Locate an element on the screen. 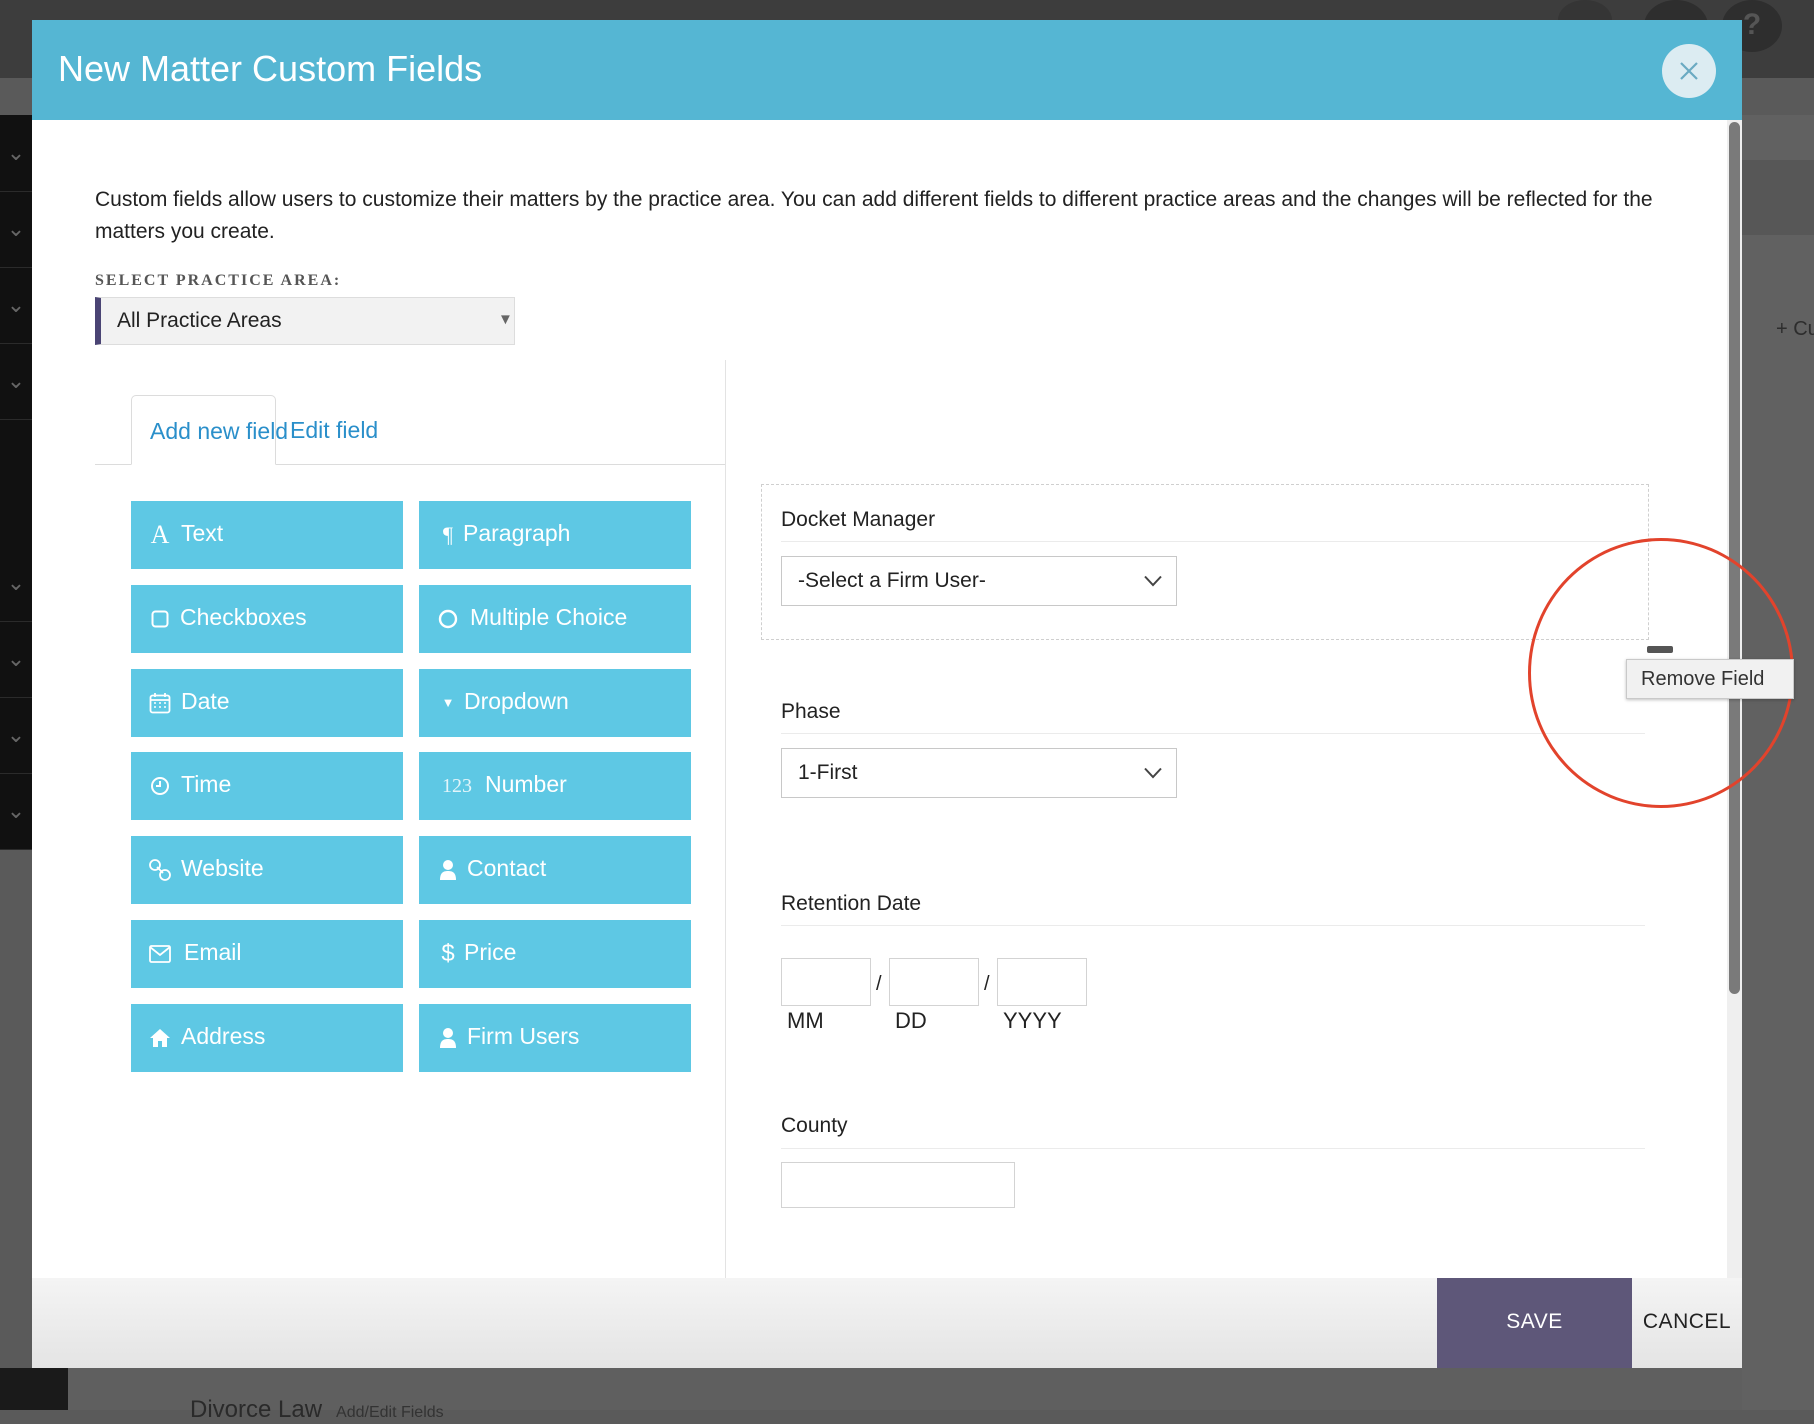  close-icon is located at coordinates (1689, 71).